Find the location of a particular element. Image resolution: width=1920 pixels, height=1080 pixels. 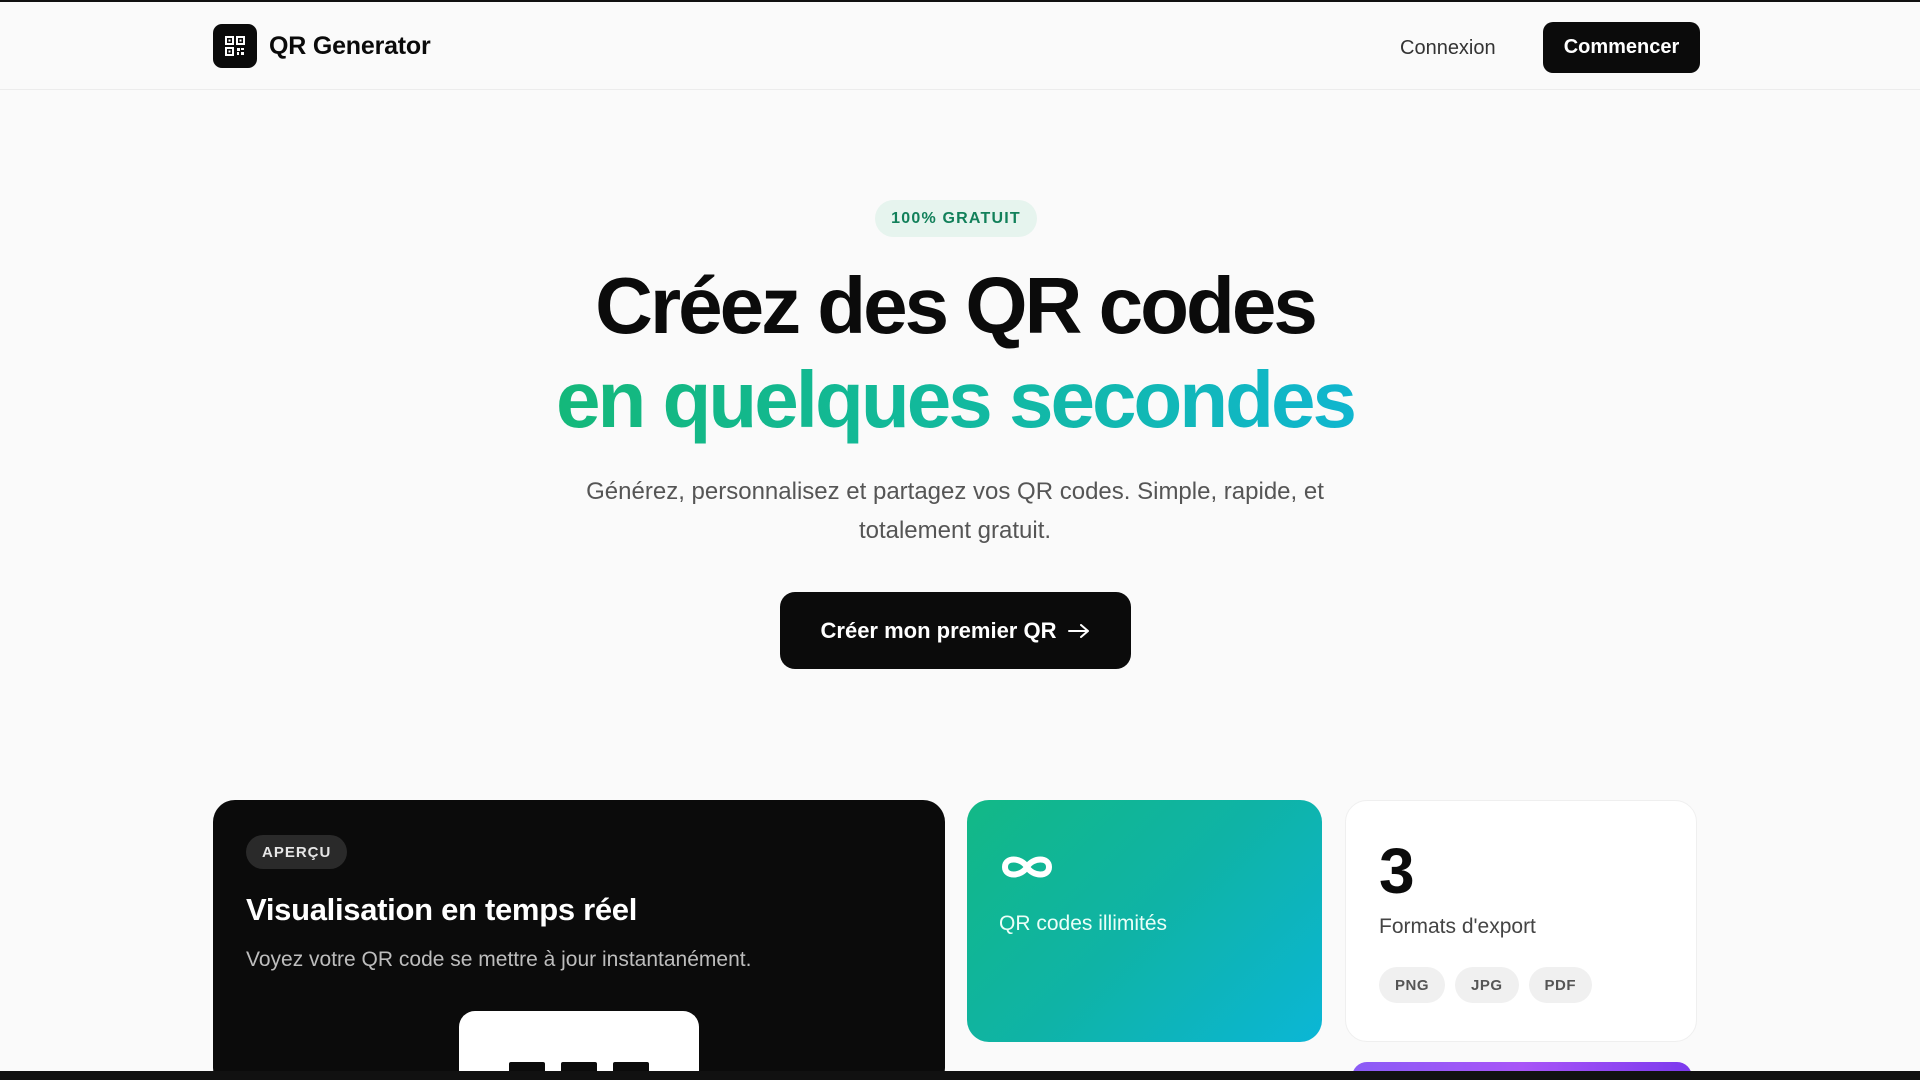

formats-label: Formats d'export is located at coordinates (1457, 926).